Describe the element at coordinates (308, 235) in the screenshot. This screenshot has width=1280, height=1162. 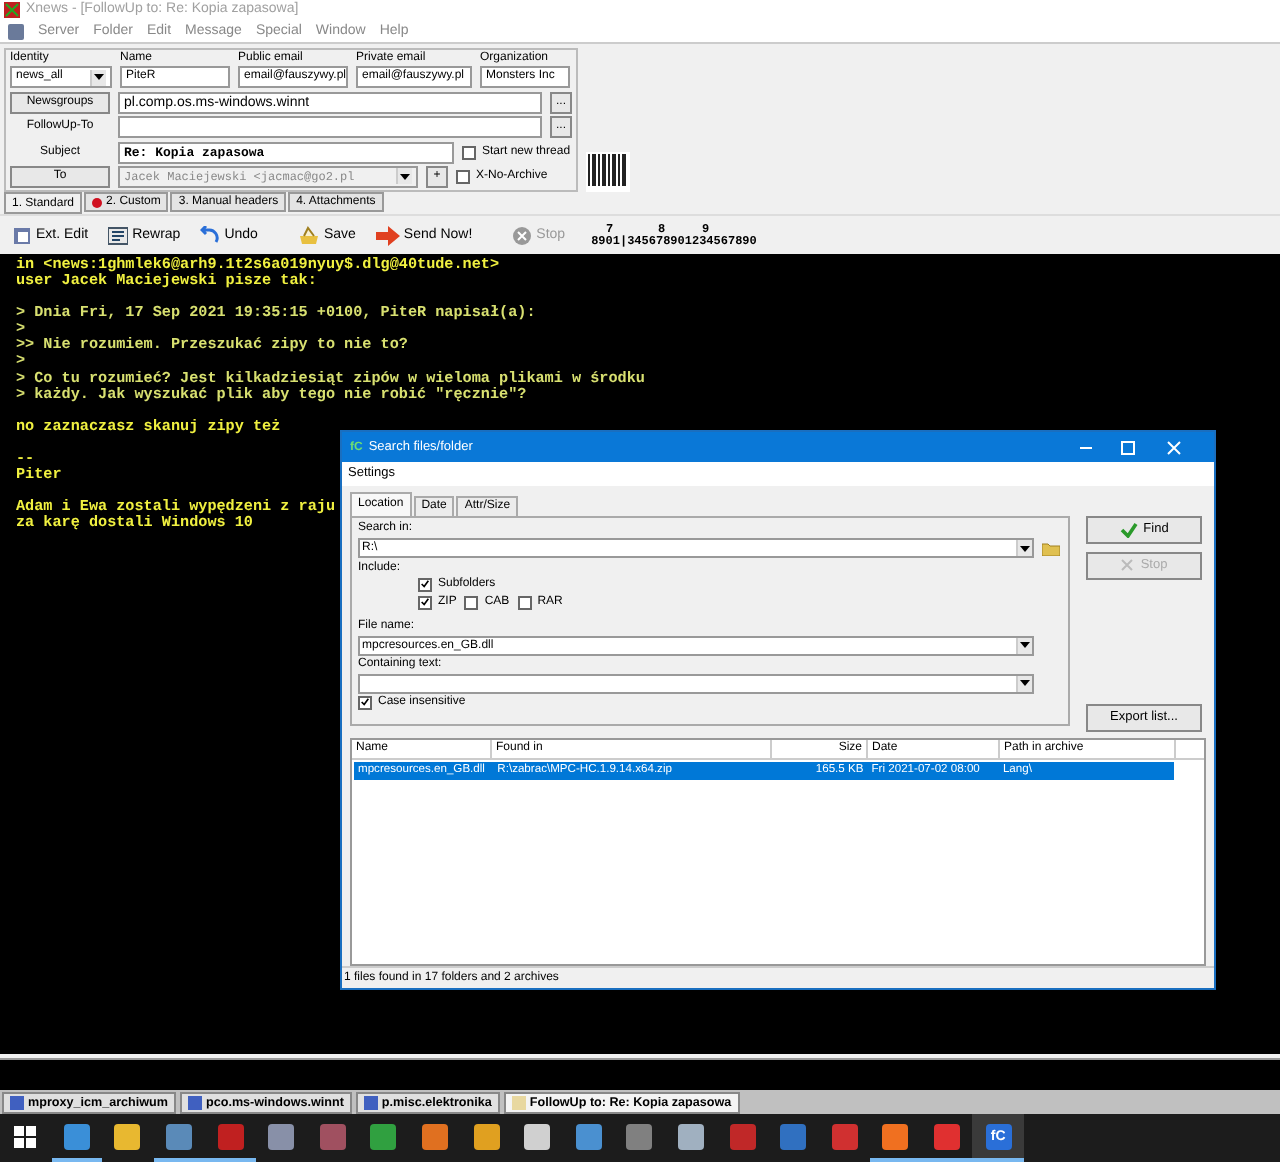
I see `save-icon` at that location.